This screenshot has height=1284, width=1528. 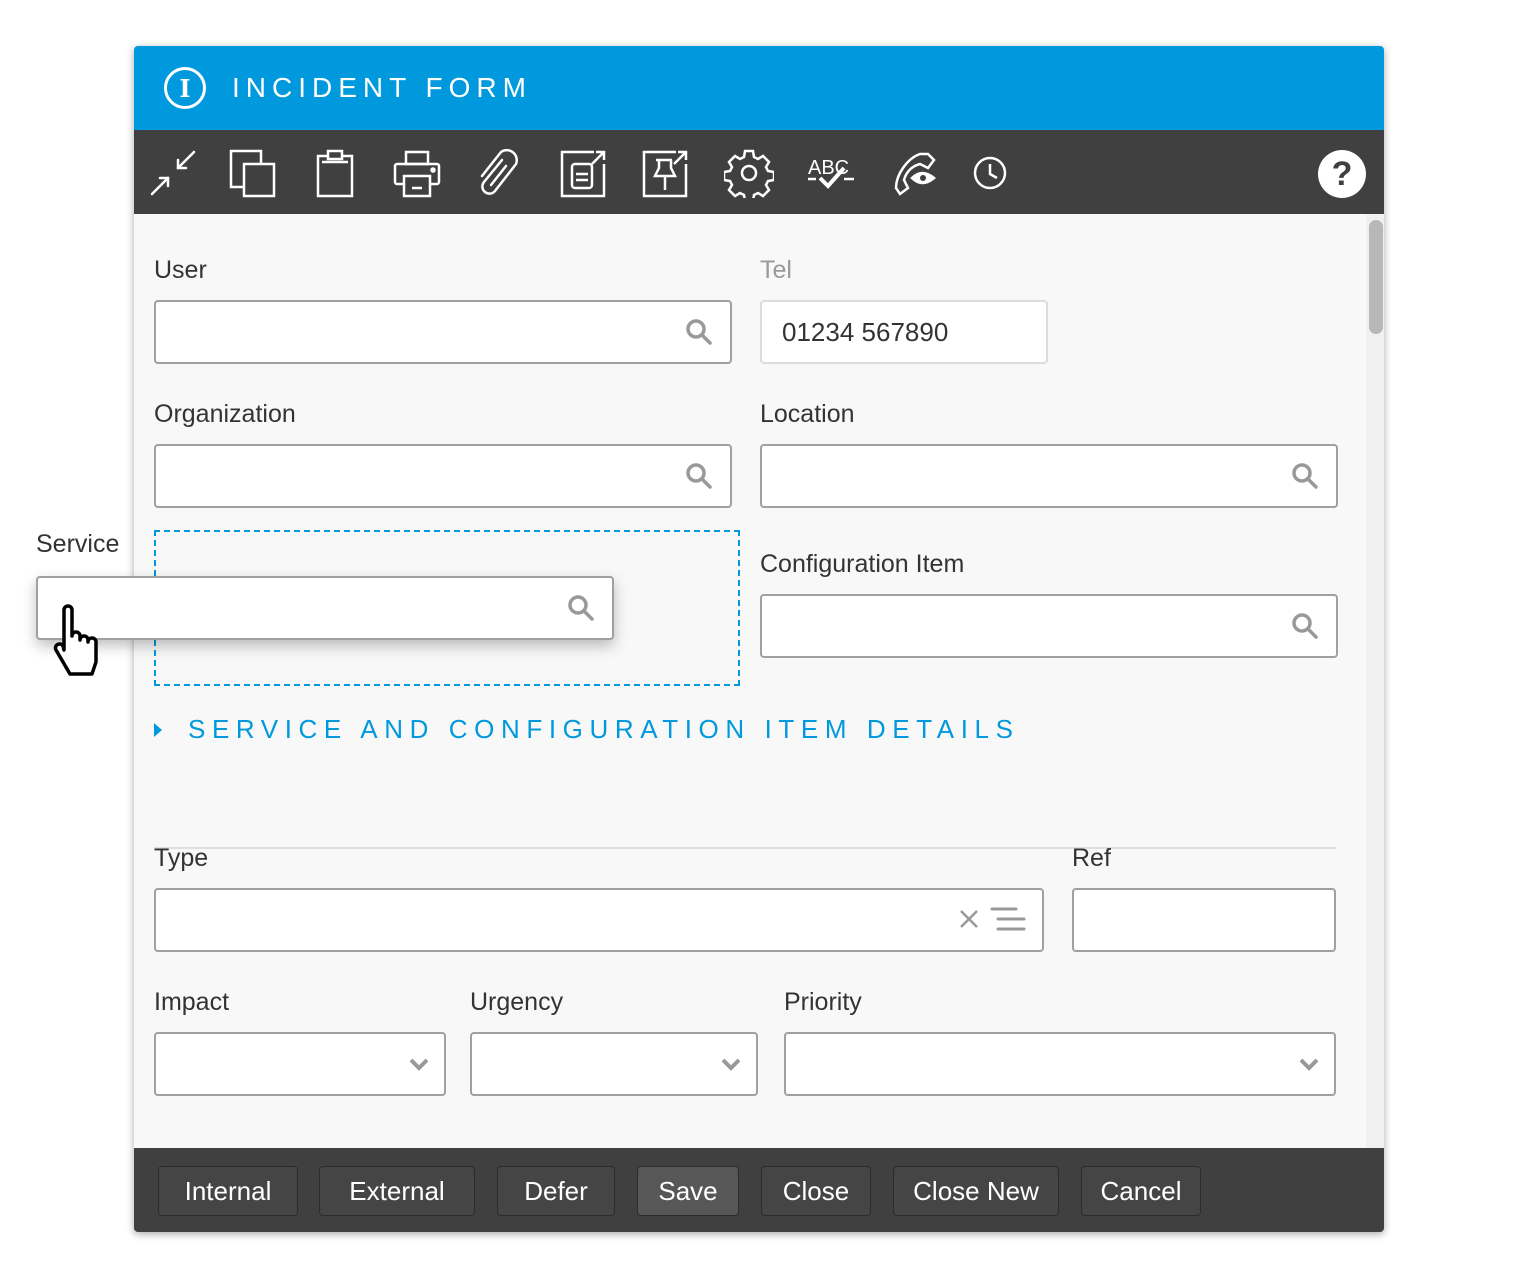 What do you see at coordinates (745, 848) in the screenshot?
I see `divider` at bounding box center [745, 848].